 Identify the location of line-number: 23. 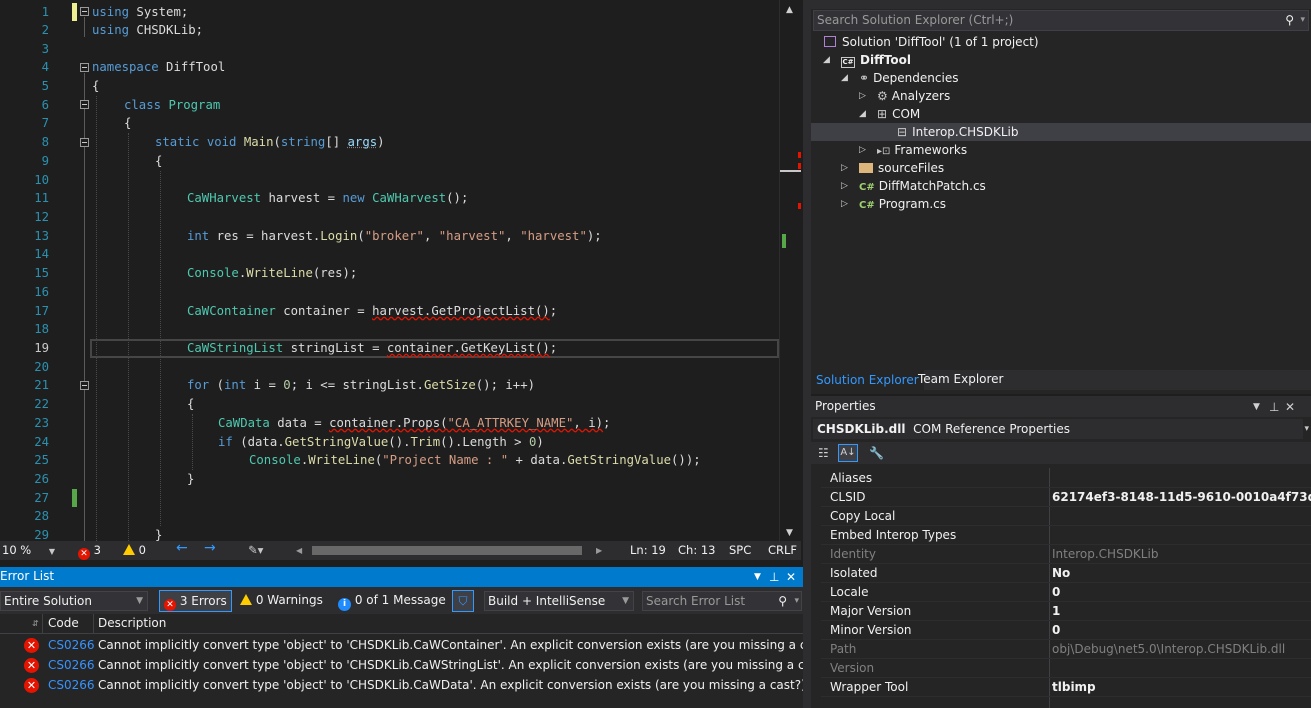
(41, 423).